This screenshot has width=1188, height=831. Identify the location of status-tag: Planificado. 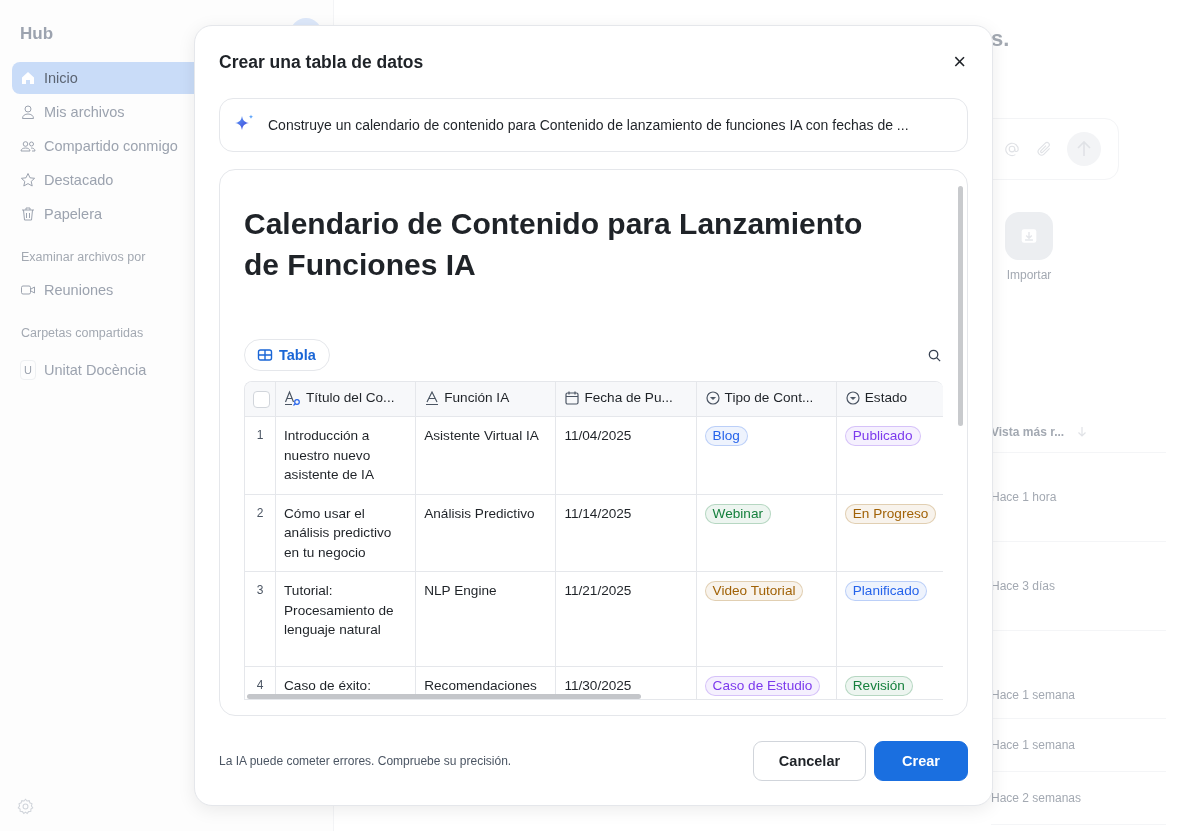
(886, 591).